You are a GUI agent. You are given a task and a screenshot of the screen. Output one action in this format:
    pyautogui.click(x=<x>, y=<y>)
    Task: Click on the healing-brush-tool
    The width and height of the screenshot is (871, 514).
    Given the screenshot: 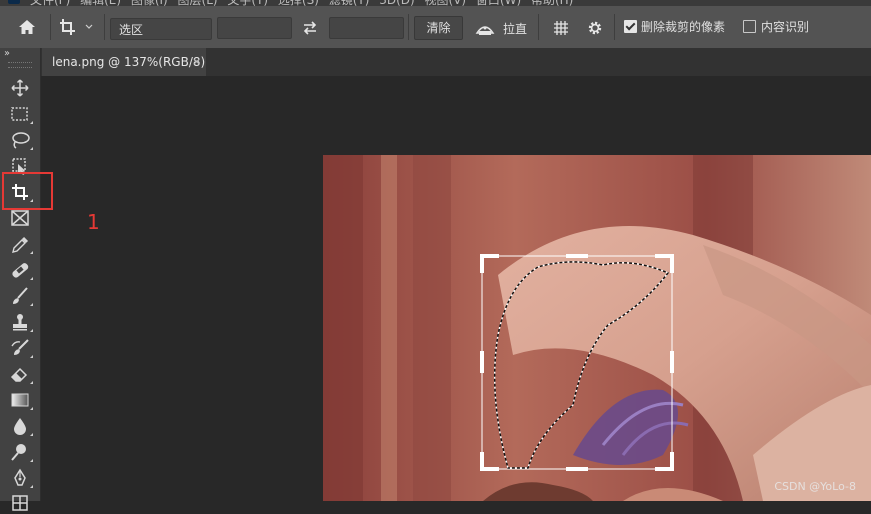 What is the action you would take?
    pyautogui.click(x=21, y=270)
    